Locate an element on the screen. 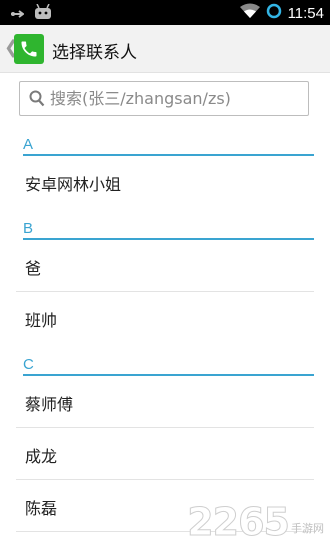 Image resolution: width=330 pixels, height=550 pixels. status-bar: 11:54 is located at coordinates (165, 12).